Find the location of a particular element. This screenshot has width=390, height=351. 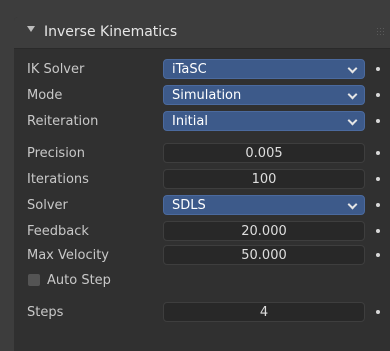

iterations-field: 100 is located at coordinates (264, 179).